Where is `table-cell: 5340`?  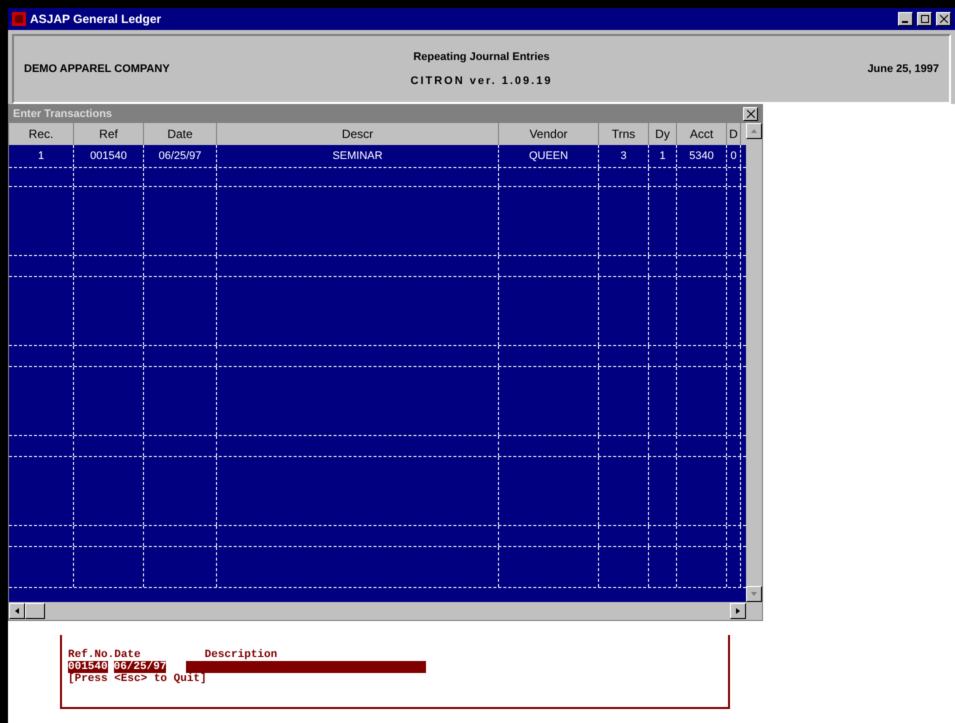
table-cell: 5340 is located at coordinates (702, 156).